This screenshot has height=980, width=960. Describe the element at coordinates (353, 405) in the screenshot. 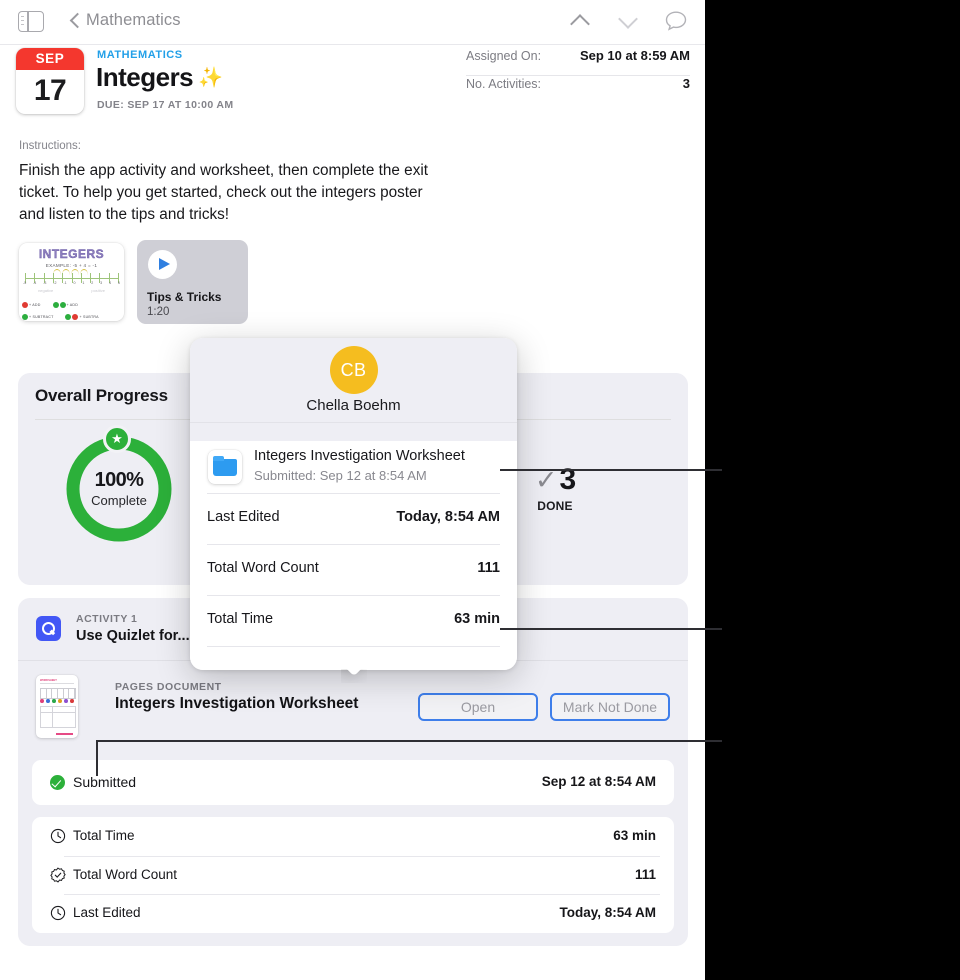

I see `student-name: Chella Boehm` at that location.